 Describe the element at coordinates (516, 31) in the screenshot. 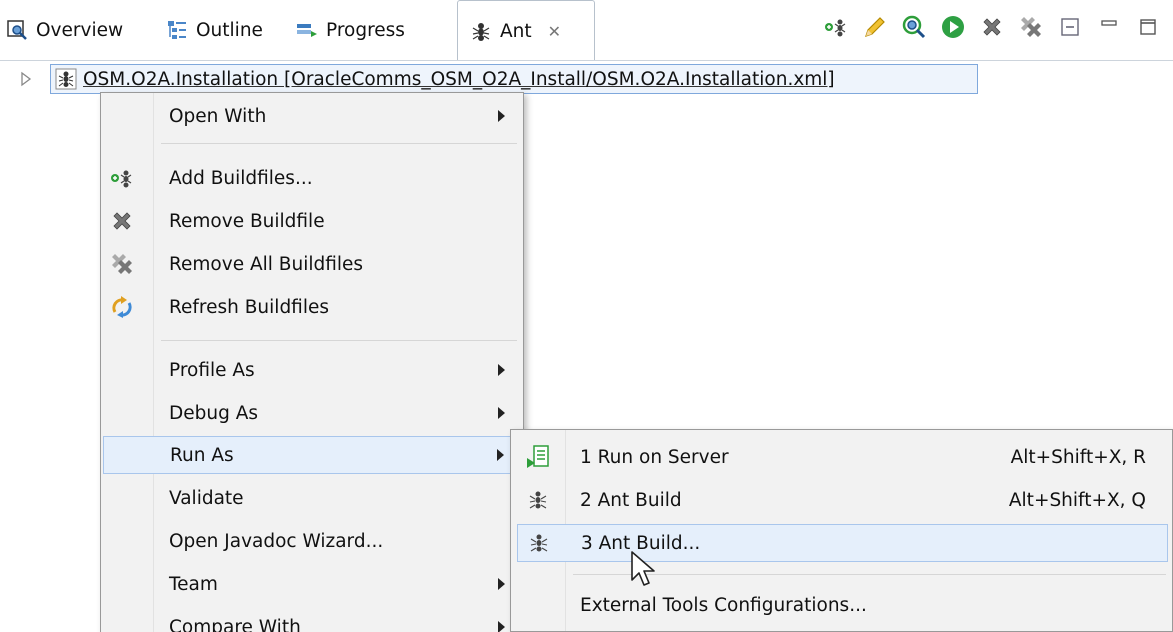

I see `tab-ant-label: Ant` at that location.